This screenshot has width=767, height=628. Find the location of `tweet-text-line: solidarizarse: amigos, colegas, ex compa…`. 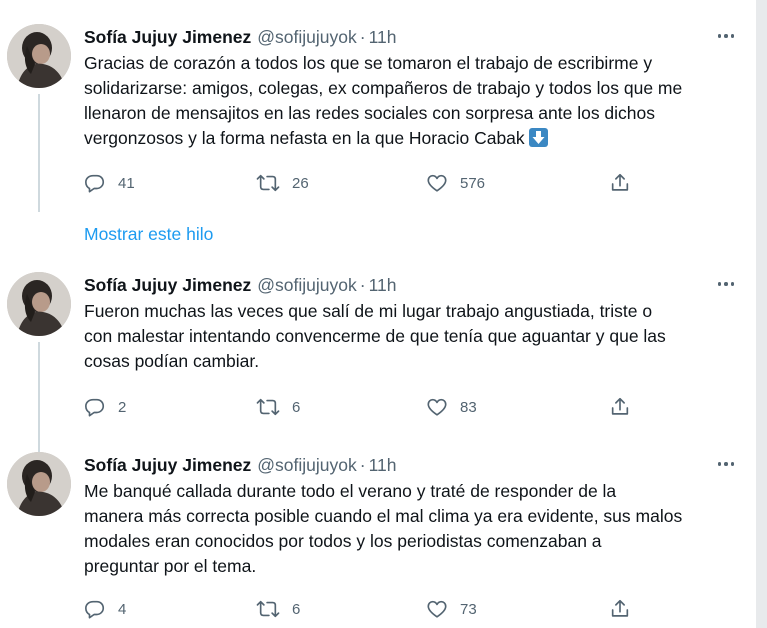

tweet-text-line: solidarizarse: amigos, colegas, ex compa… is located at coordinates (383, 88).